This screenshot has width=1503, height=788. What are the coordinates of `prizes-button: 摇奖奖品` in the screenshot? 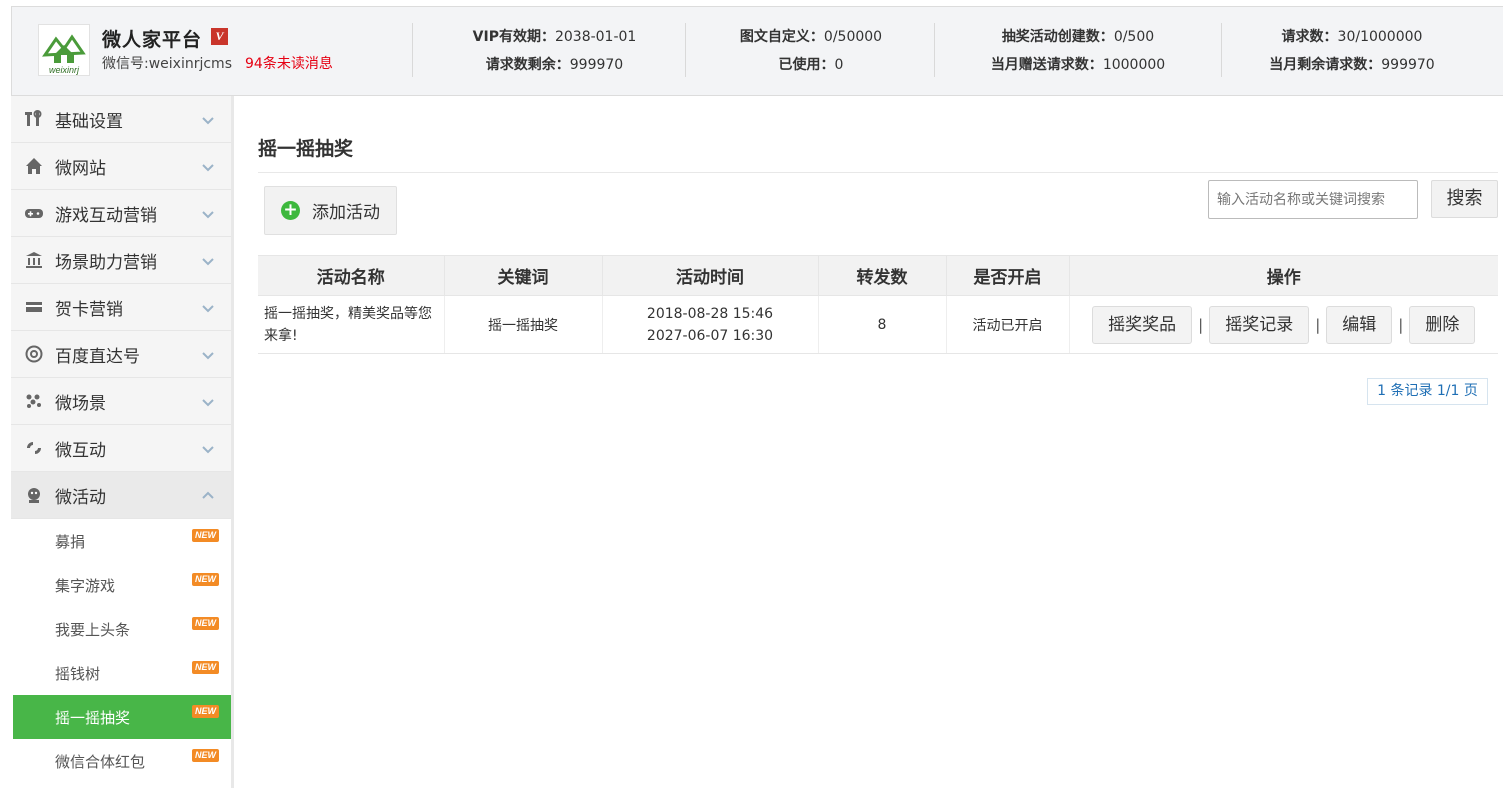 It's located at (1142, 324).